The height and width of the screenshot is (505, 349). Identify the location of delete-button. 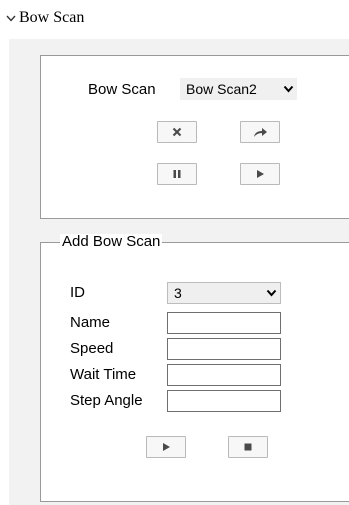
(177, 132).